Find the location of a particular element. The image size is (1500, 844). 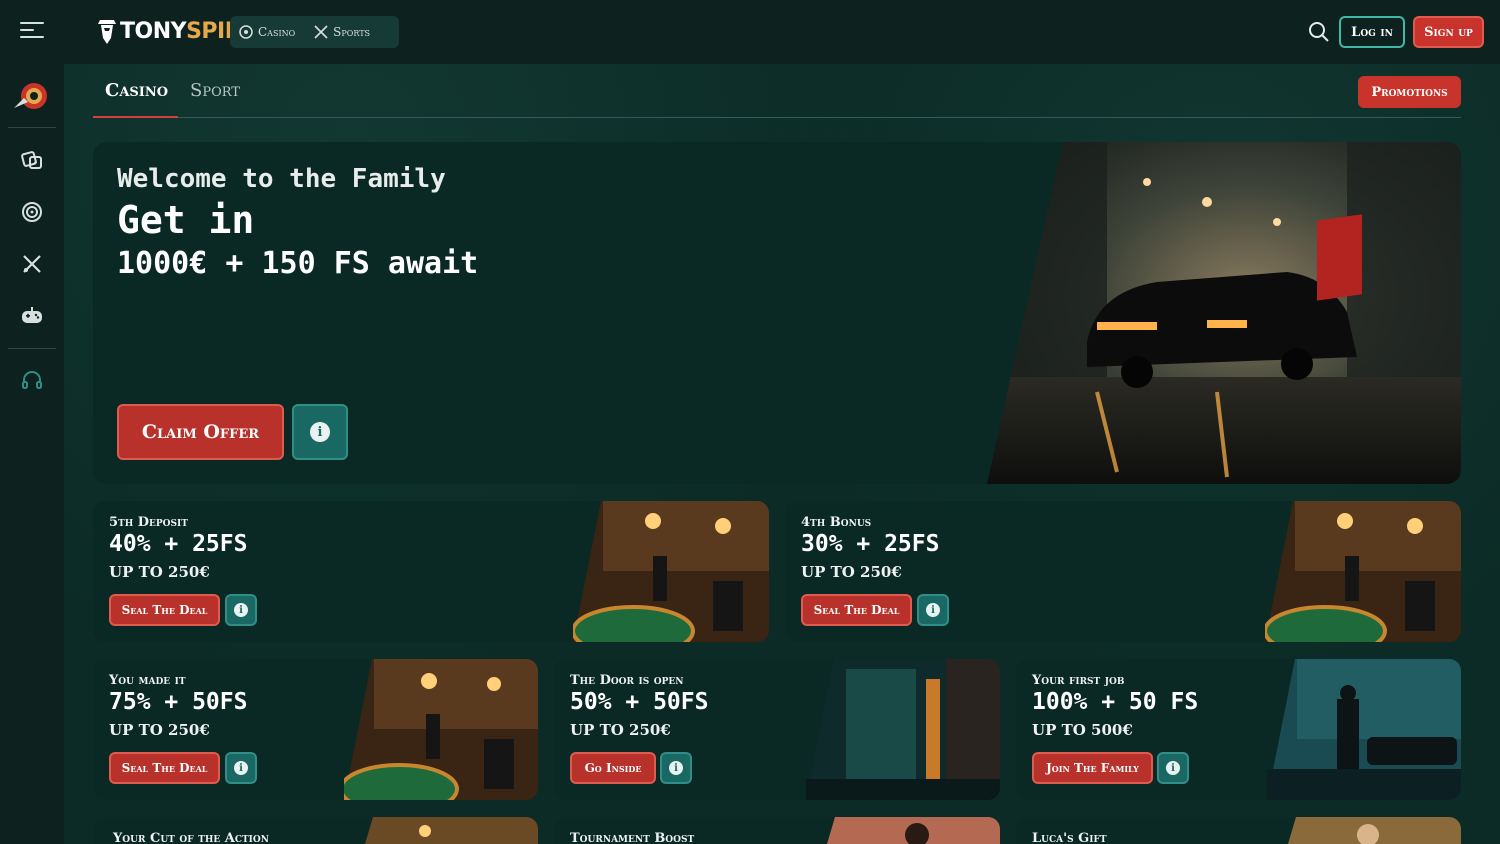

offer-kicker: 4th Bonus is located at coordinates (836, 522).